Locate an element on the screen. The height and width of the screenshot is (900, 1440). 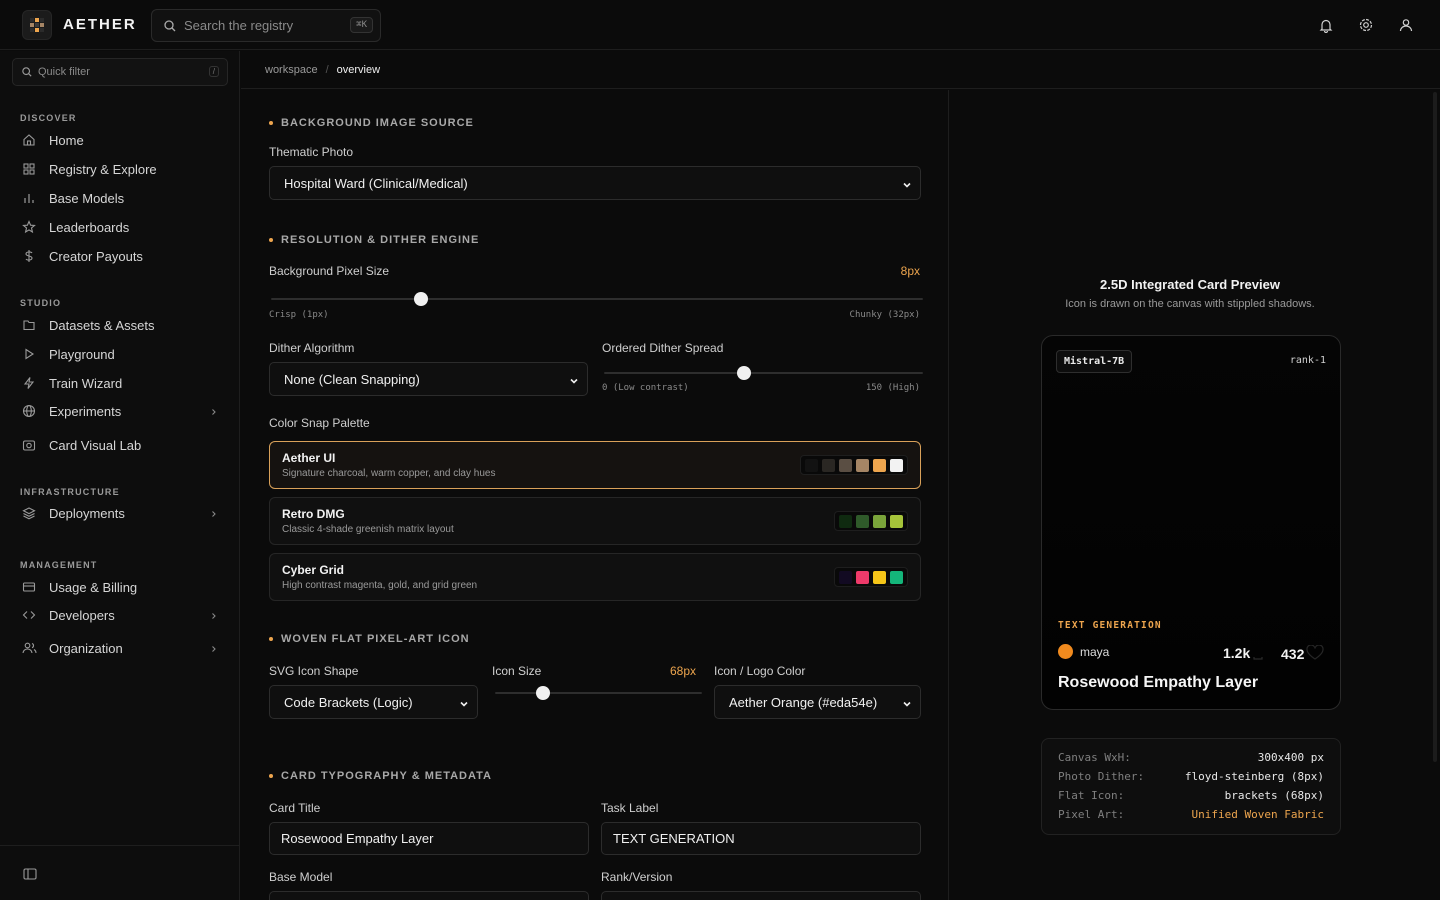
card-author: maya is located at coordinates (1083, 651).